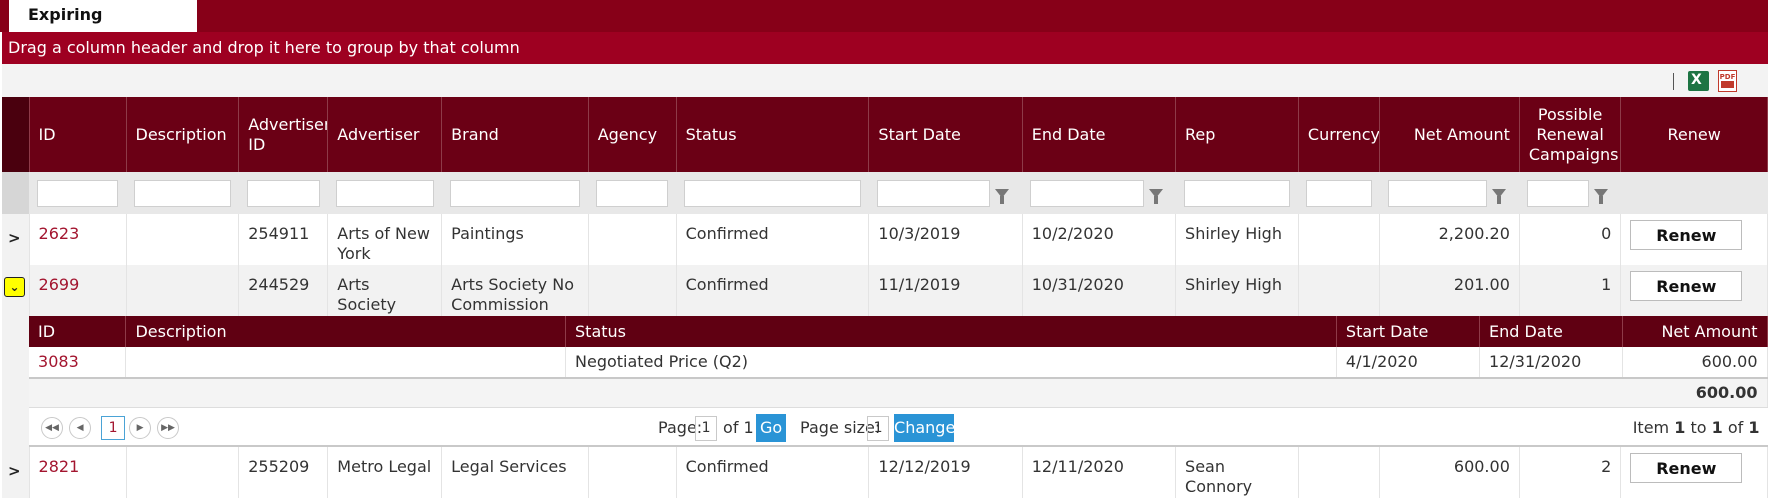  What do you see at coordinates (945, 239) in the screenshot?
I see `cell-start-date: 10/3/2019` at bounding box center [945, 239].